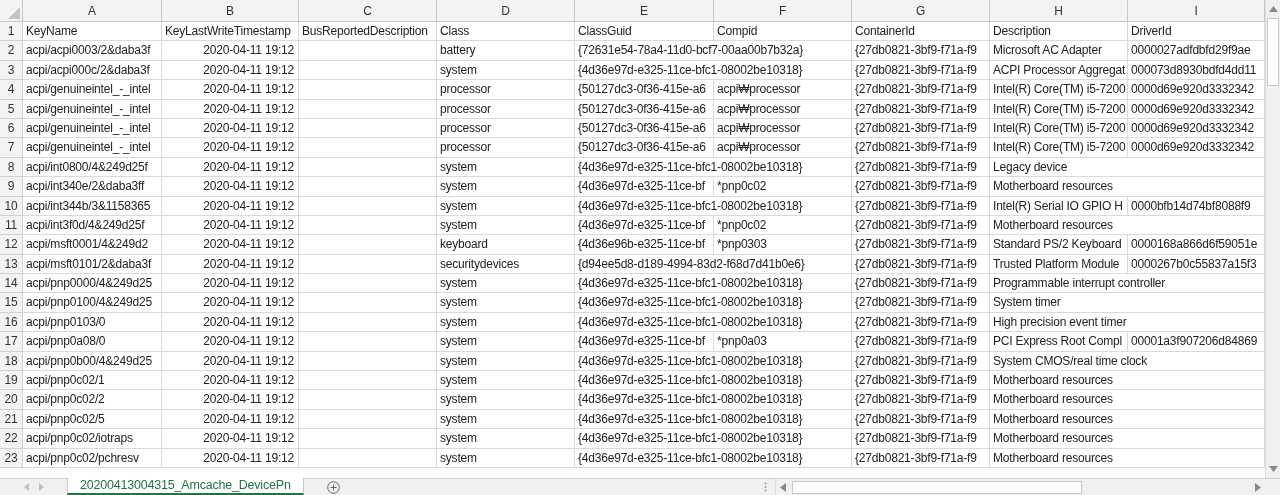  What do you see at coordinates (92, 361) in the screenshot?
I see `table-cell: acpi/pnp0b00/4&249d25` at bounding box center [92, 361].